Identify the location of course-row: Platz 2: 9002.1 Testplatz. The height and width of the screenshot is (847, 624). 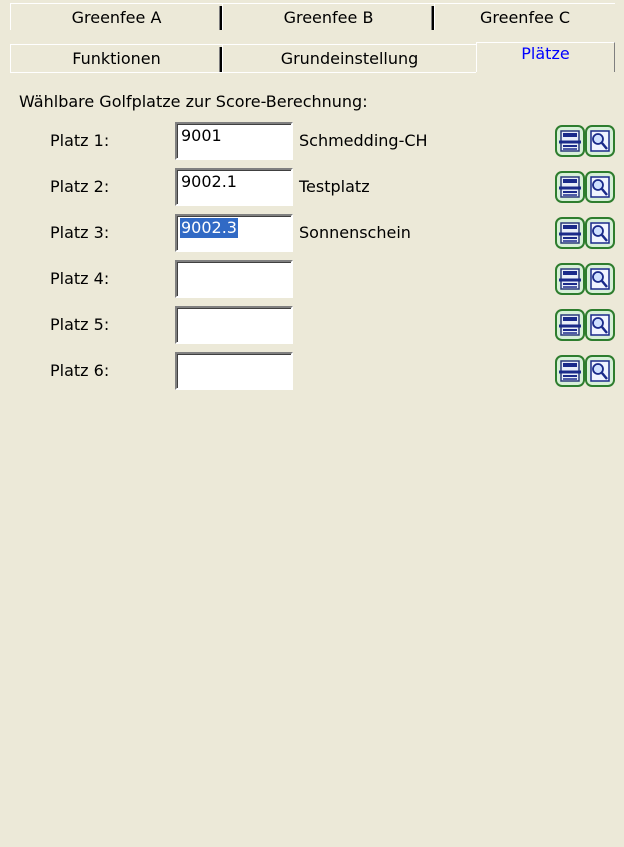
(312, 187).